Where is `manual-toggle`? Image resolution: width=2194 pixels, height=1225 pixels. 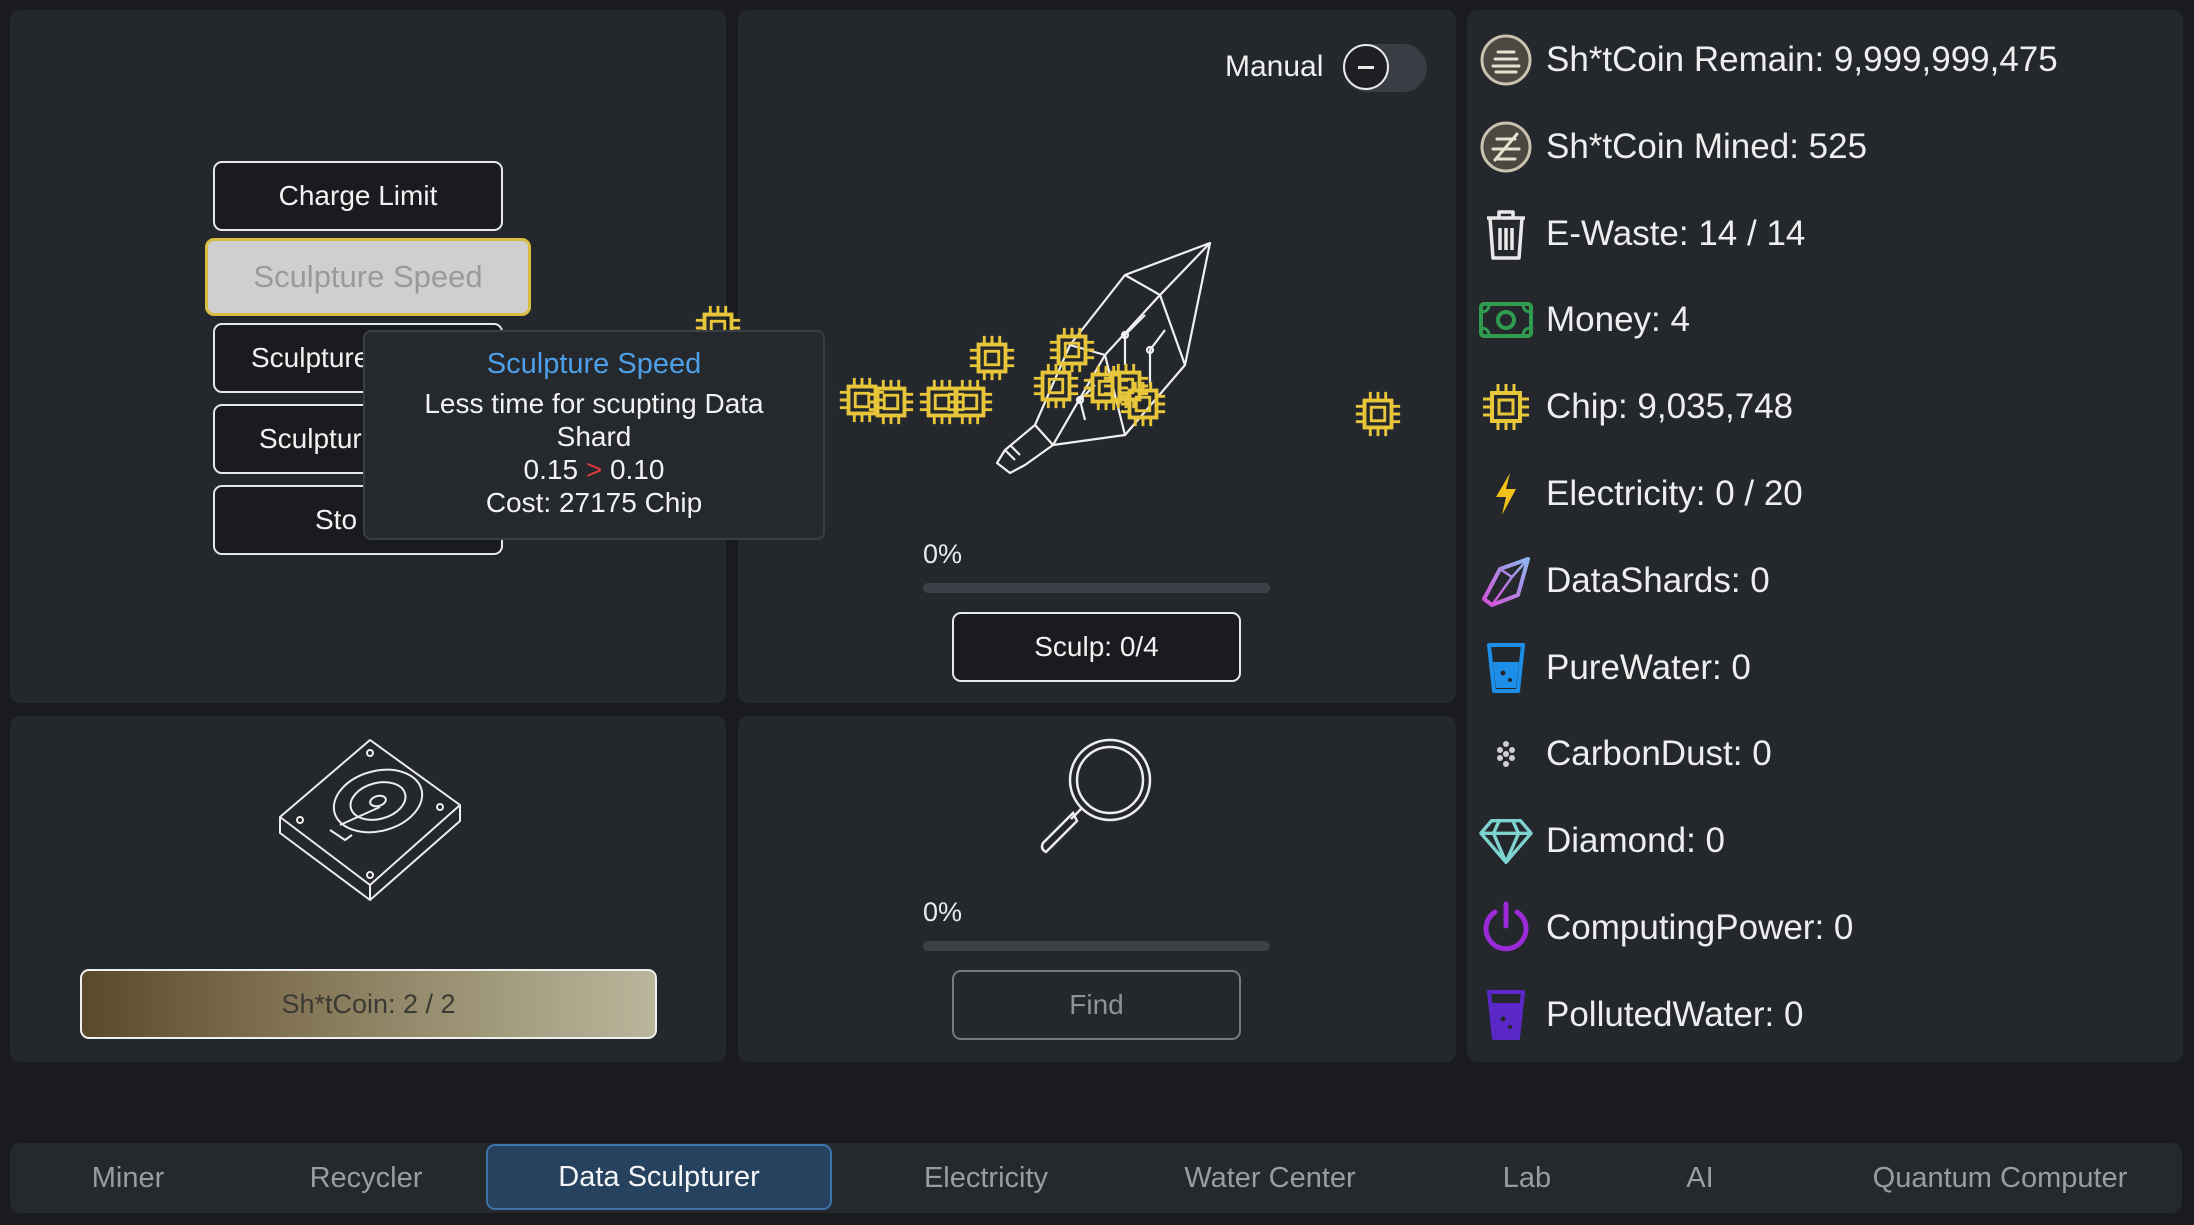 manual-toggle is located at coordinates (1385, 68).